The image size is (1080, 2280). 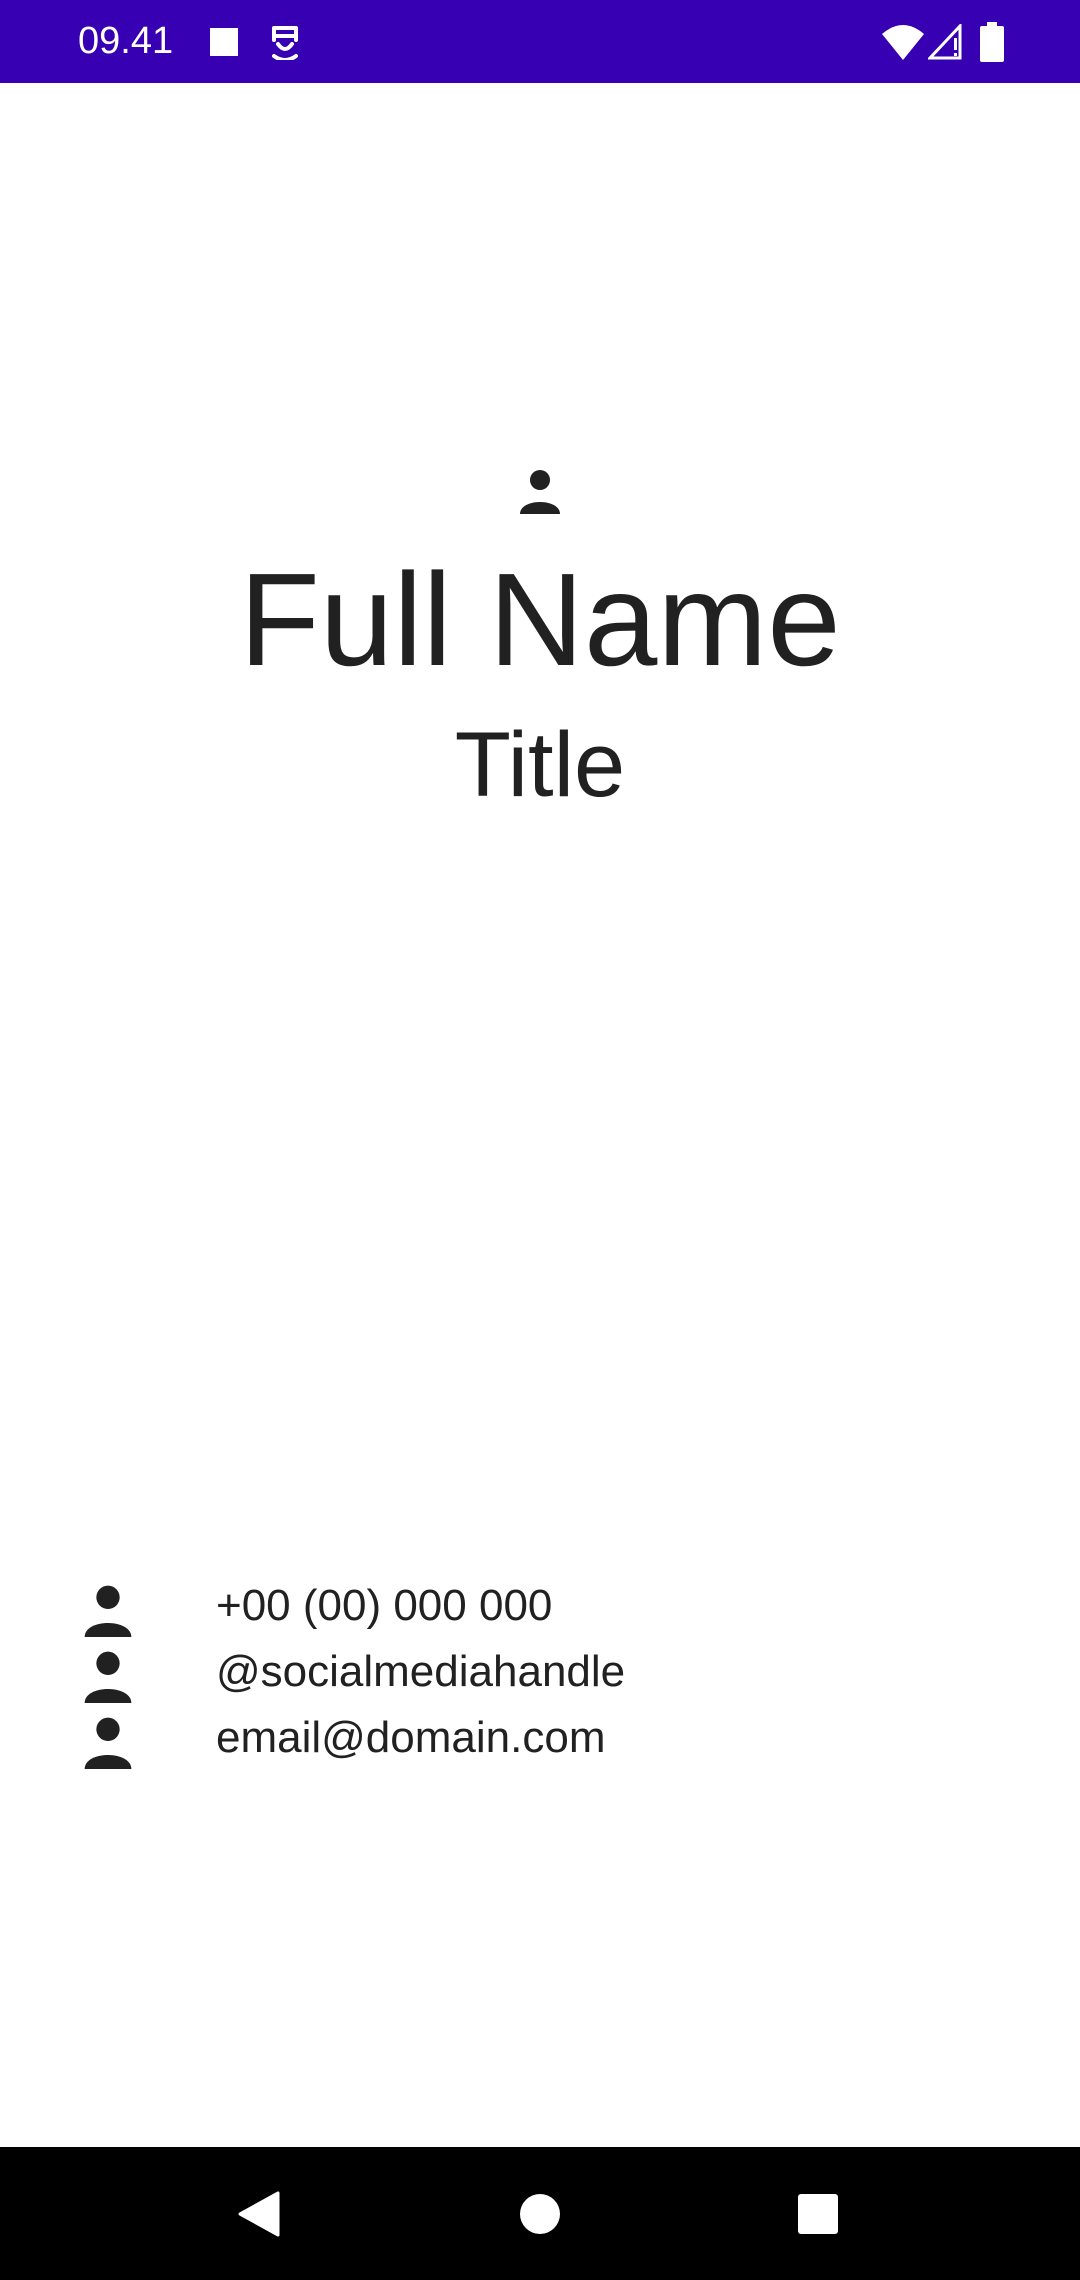 I want to click on full-name: Full Name, so click(x=540, y=619).